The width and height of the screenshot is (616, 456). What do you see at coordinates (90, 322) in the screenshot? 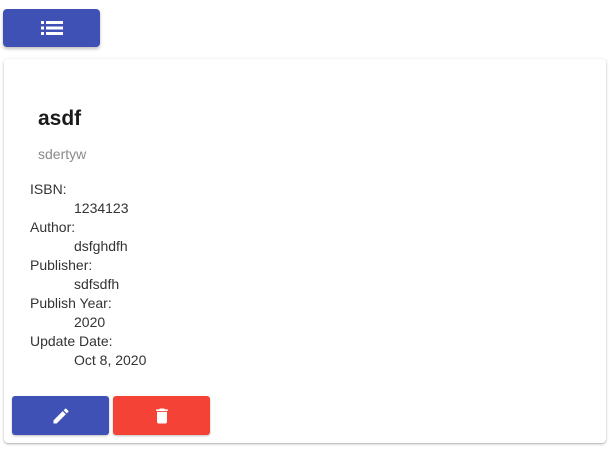
I see `publish-year-value: 2020` at bounding box center [90, 322].